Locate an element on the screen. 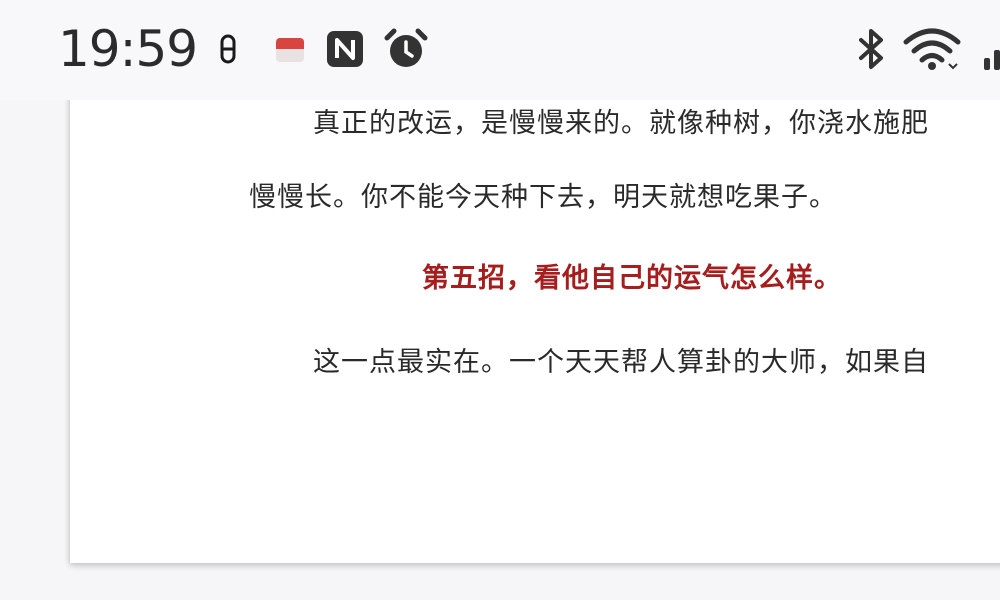  clock: 19:59 is located at coordinates (128, 49).